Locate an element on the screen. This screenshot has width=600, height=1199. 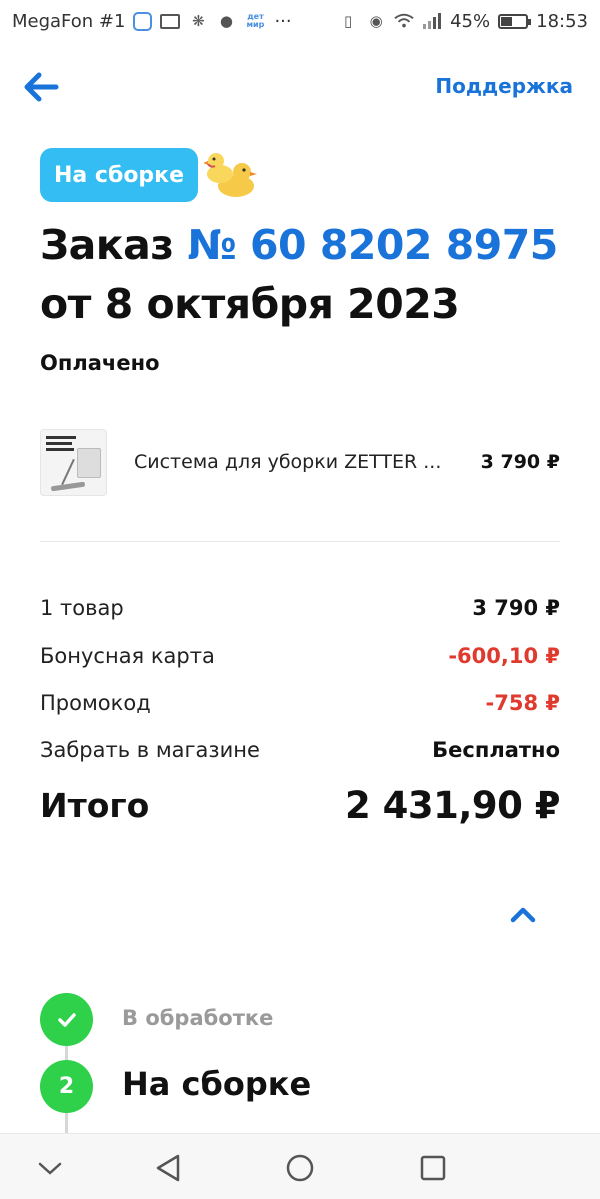
vibrate-icon: ▯ is located at coordinates (348, 21).